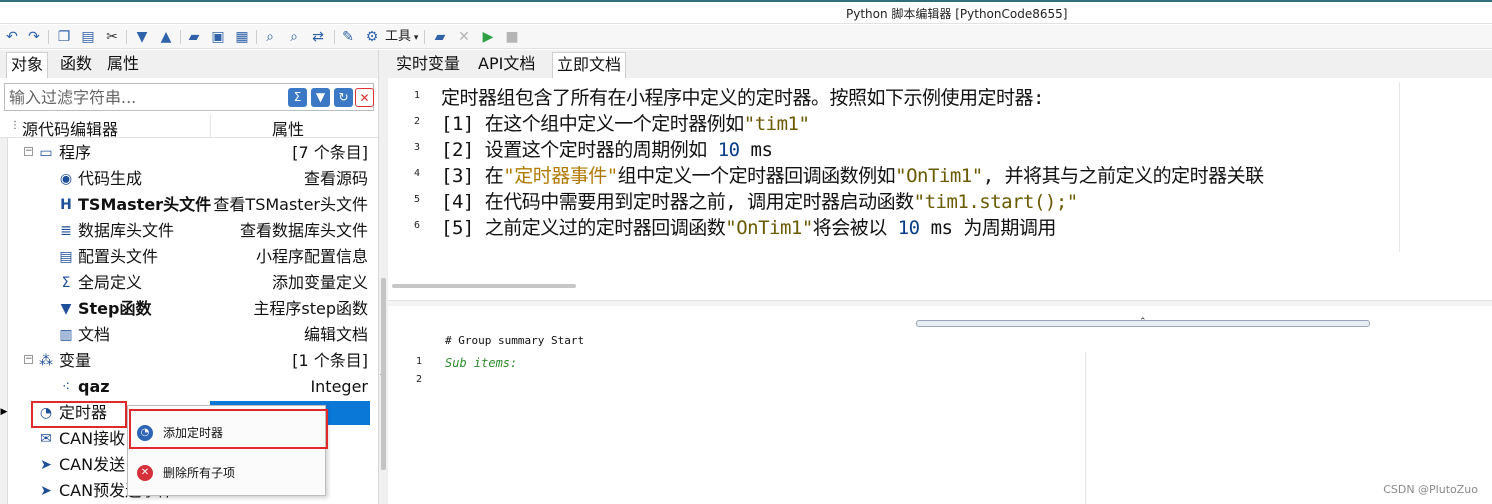 The height and width of the screenshot is (504, 1492). Describe the element at coordinates (472, 176) in the screenshot. I see `doc-text: [3] 在` at that location.